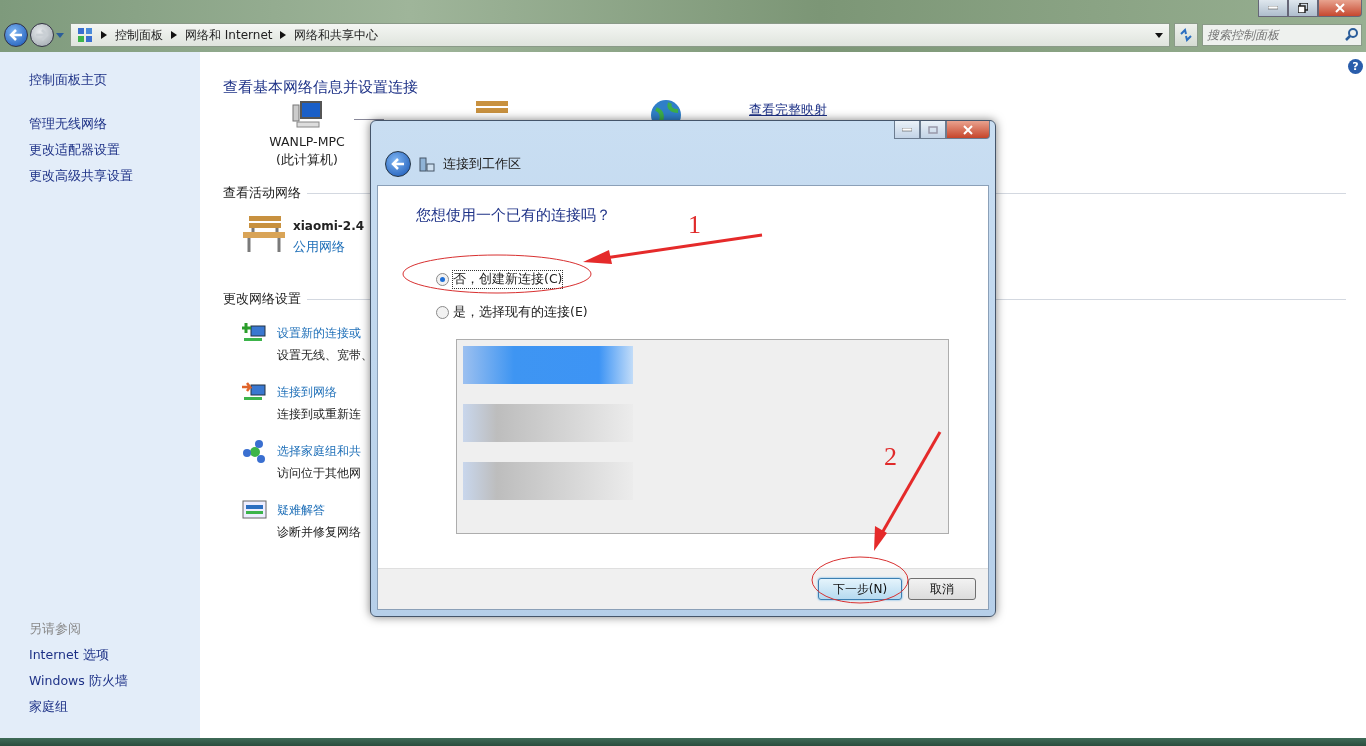 This screenshot has height=746, width=1366. What do you see at coordinates (482, 164) in the screenshot?
I see `dialog-title: 连接到工作区` at bounding box center [482, 164].